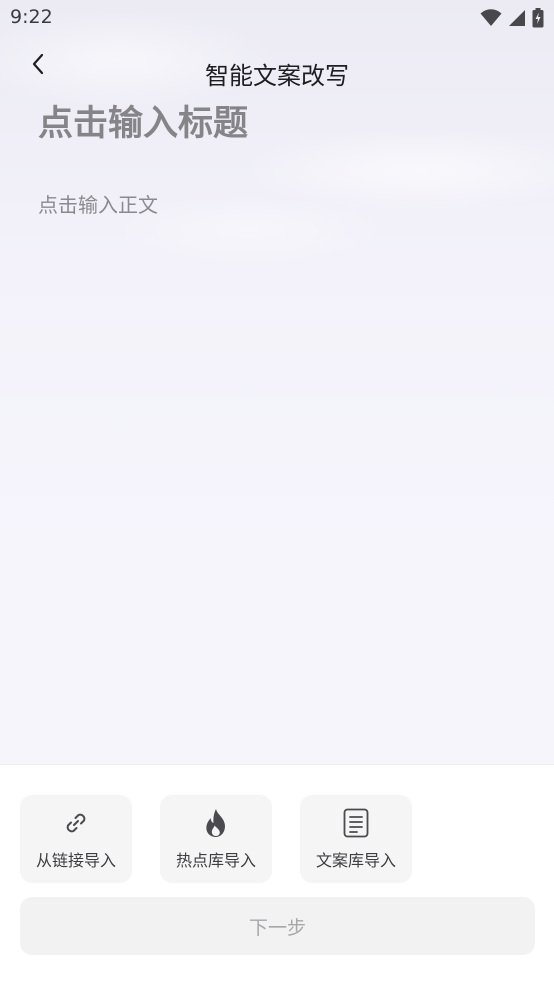  What do you see at coordinates (216, 823) in the screenshot?
I see `flame-icon` at bounding box center [216, 823].